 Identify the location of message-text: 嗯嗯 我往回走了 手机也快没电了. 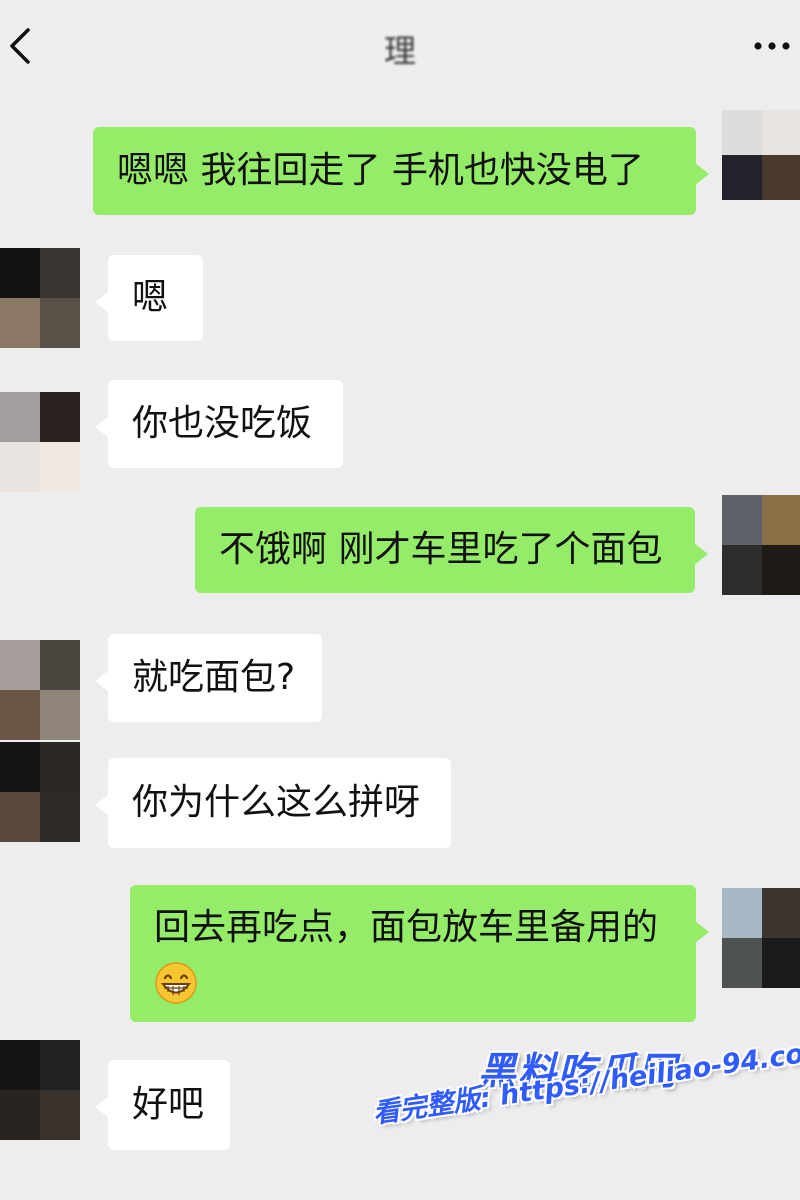
(380, 170).